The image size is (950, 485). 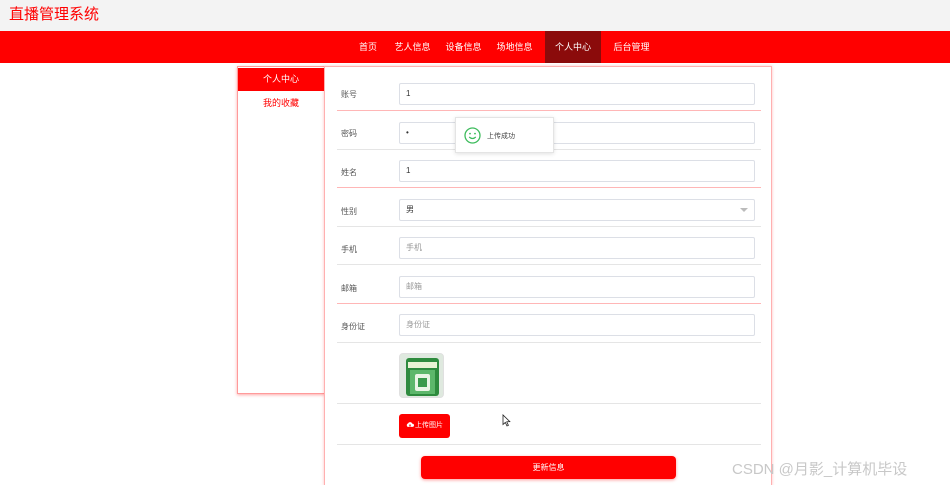 I want to click on name-input: 1, so click(x=577, y=171).